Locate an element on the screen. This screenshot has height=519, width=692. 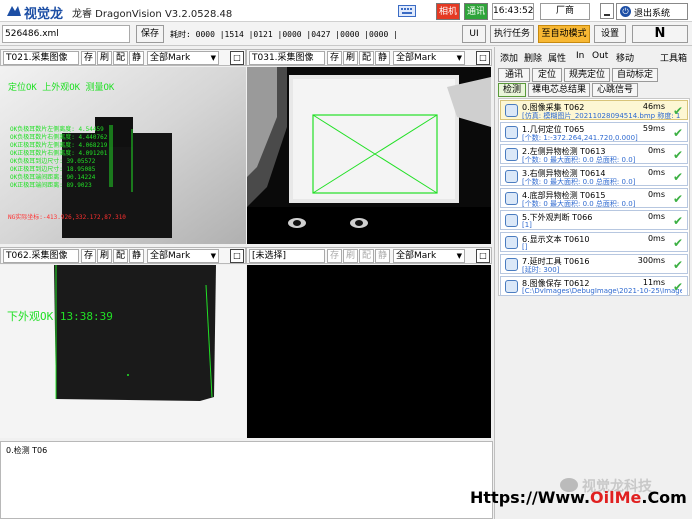
menu-add: 添加 is located at coordinates (509, 57).